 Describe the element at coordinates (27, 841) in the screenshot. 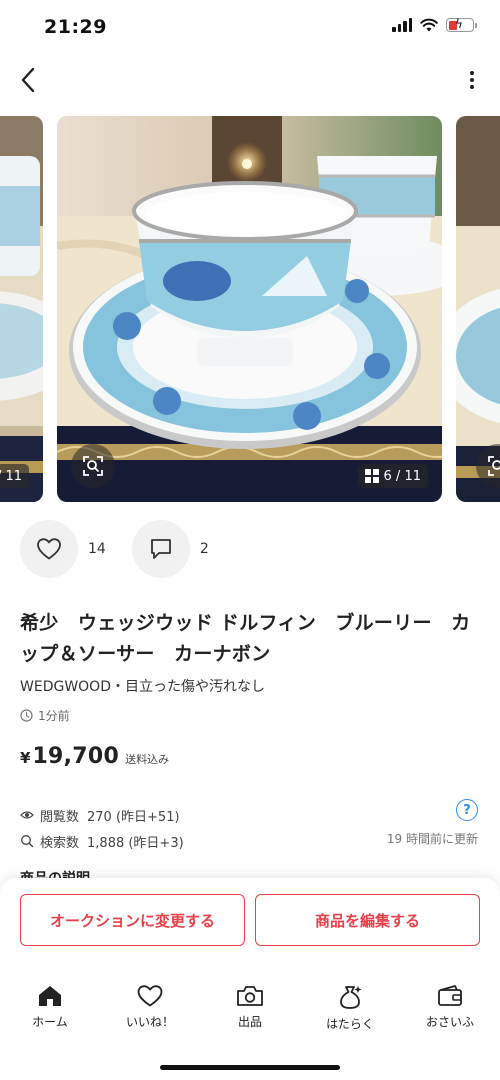

I see `search-icon` at that location.